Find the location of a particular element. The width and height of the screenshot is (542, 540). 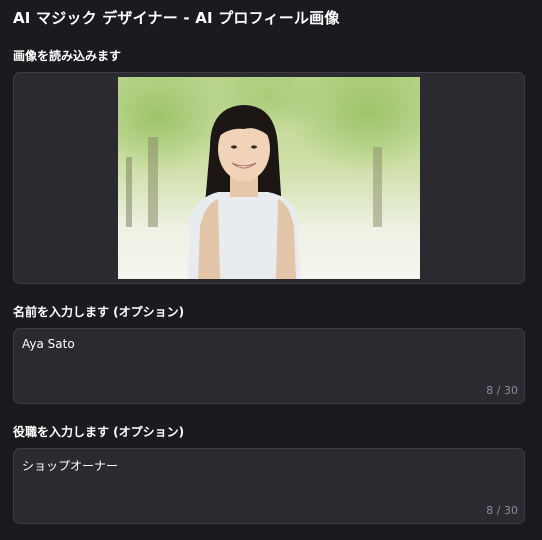

role-char-counter: 8 / 30 is located at coordinates (502, 510).